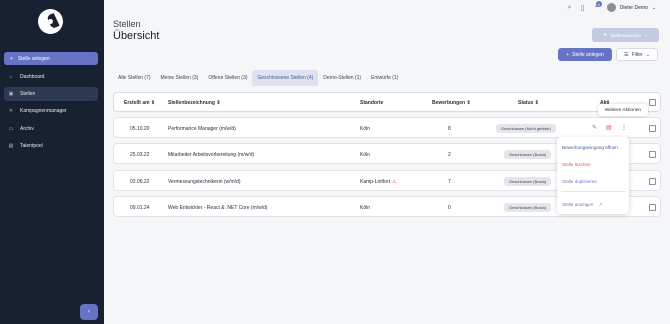  Describe the element at coordinates (11, 111) in the screenshot. I see `tools-icon: ✕` at that location.